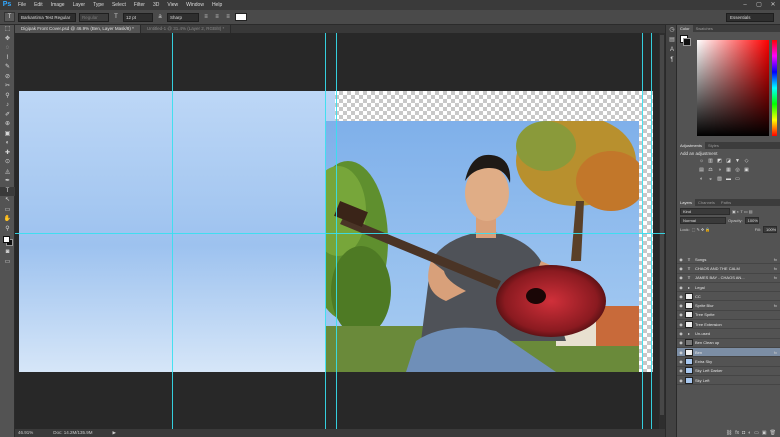 This screenshot has height=437, width=780. I want to click on lasso-tool: ◌, so click(7, 49).